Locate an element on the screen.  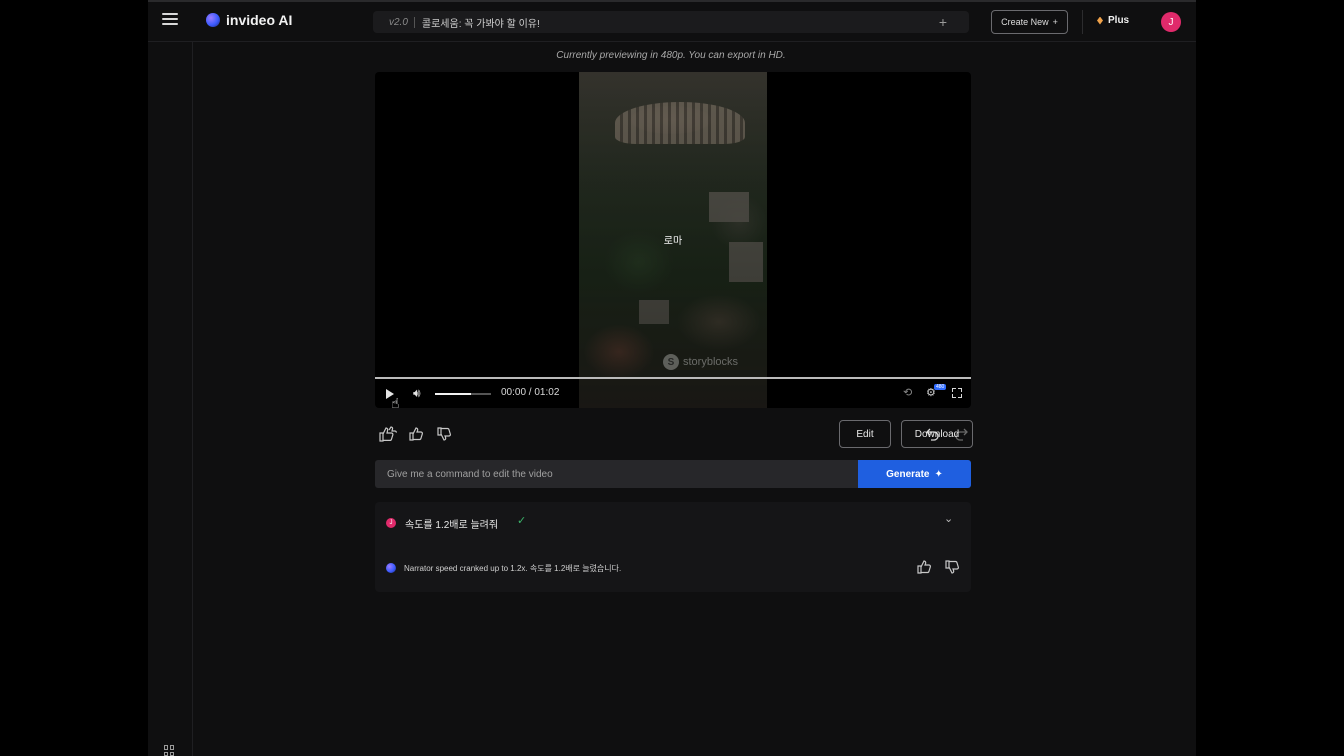
video-caption: 로마 is located at coordinates (673, 241).